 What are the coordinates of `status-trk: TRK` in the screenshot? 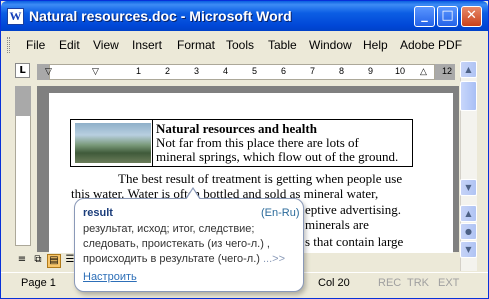 It's located at (418, 283).